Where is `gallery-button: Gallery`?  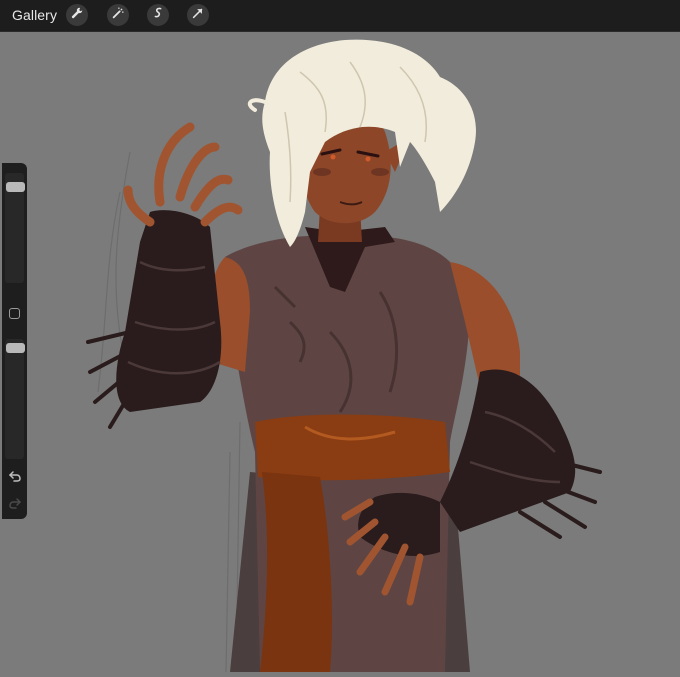 gallery-button: Gallery is located at coordinates (34, 15).